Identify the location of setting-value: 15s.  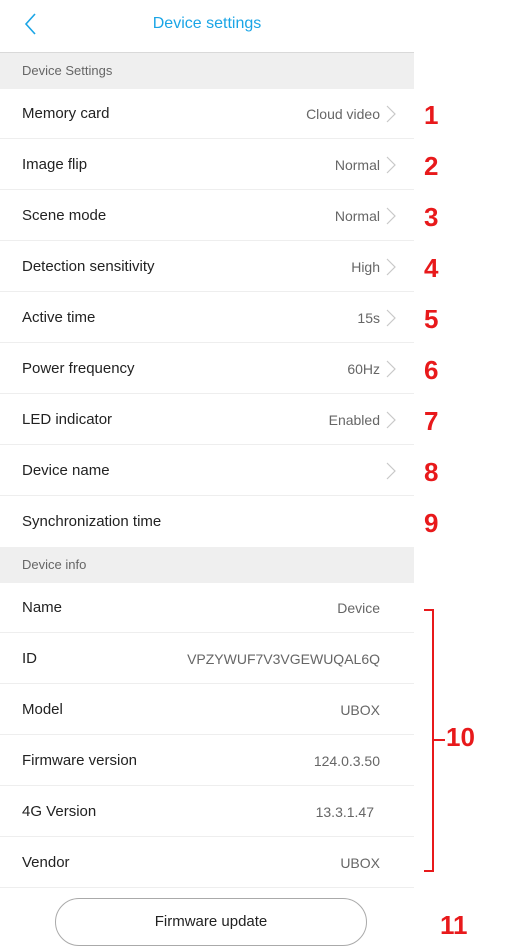
(368, 318).